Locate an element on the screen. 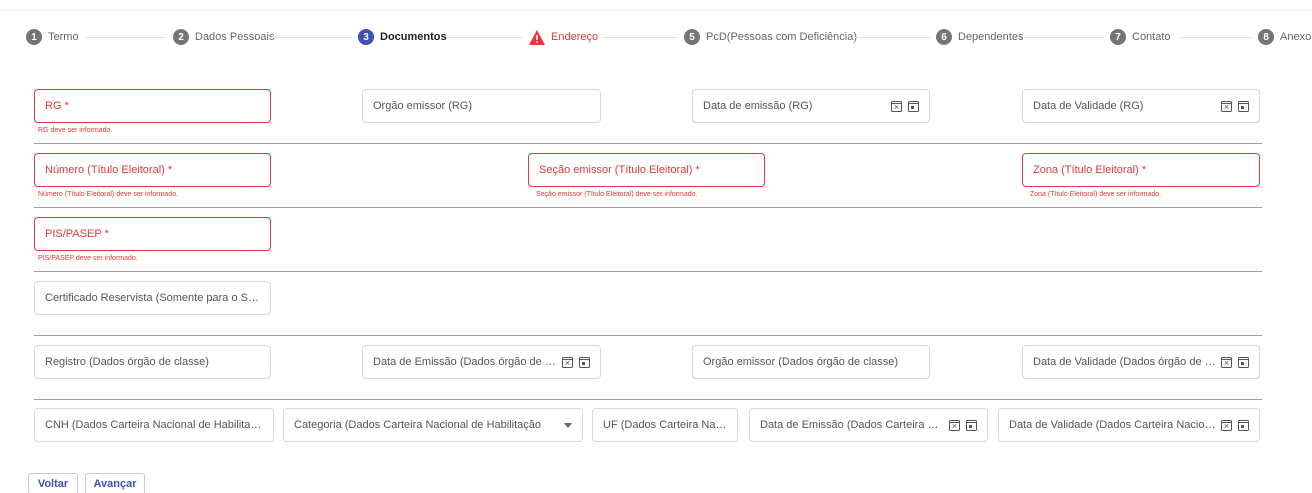 The image size is (1312, 493). step-label: Dependentes is located at coordinates (991, 37).